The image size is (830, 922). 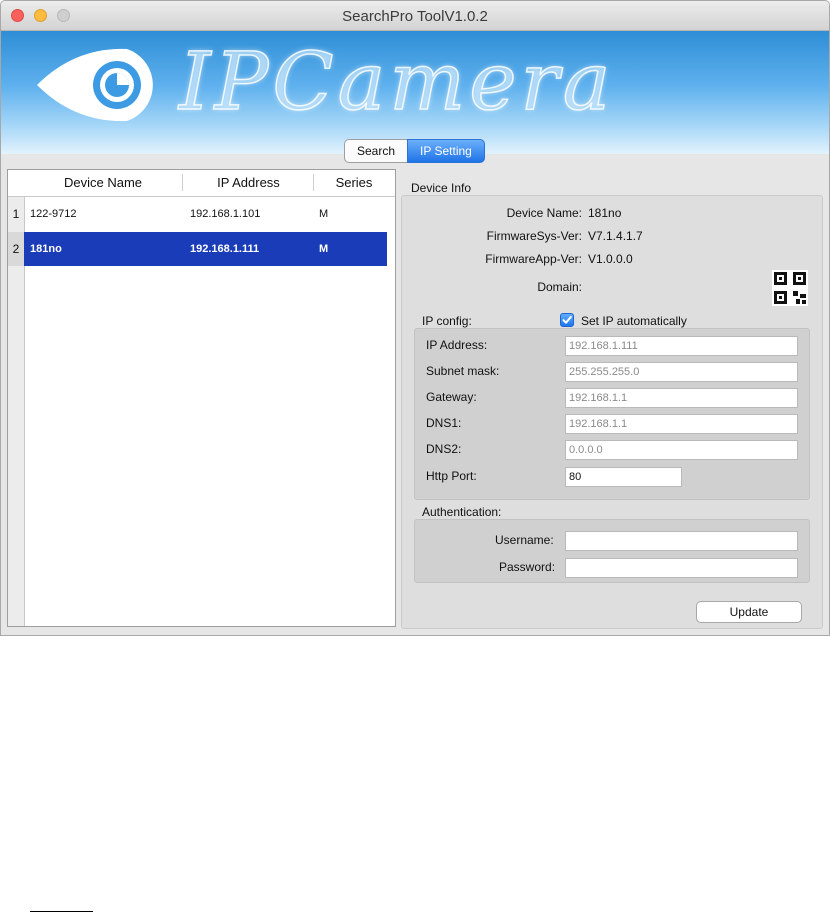 What do you see at coordinates (462, 512) in the screenshot?
I see `authentication-heading: Authentication:` at bounding box center [462, 512].